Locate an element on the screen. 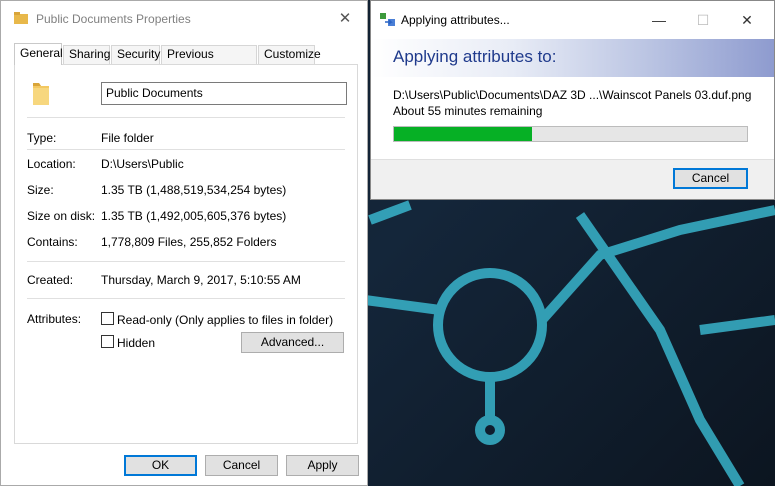 The image size is (775, 486). type-value: File folder is located at coordinates (127, 138).